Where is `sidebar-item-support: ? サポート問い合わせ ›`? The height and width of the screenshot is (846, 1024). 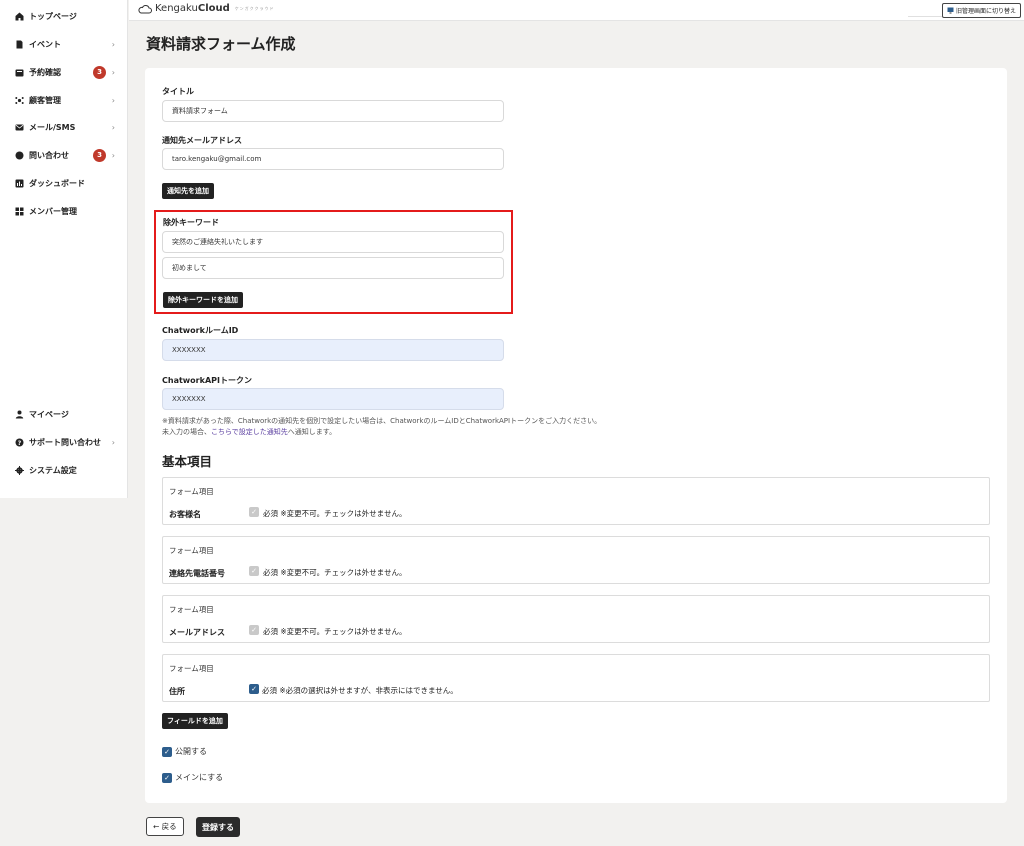
sidebar-item-support: ? サポート問い合わせ › is located at coordinates (64, 442).